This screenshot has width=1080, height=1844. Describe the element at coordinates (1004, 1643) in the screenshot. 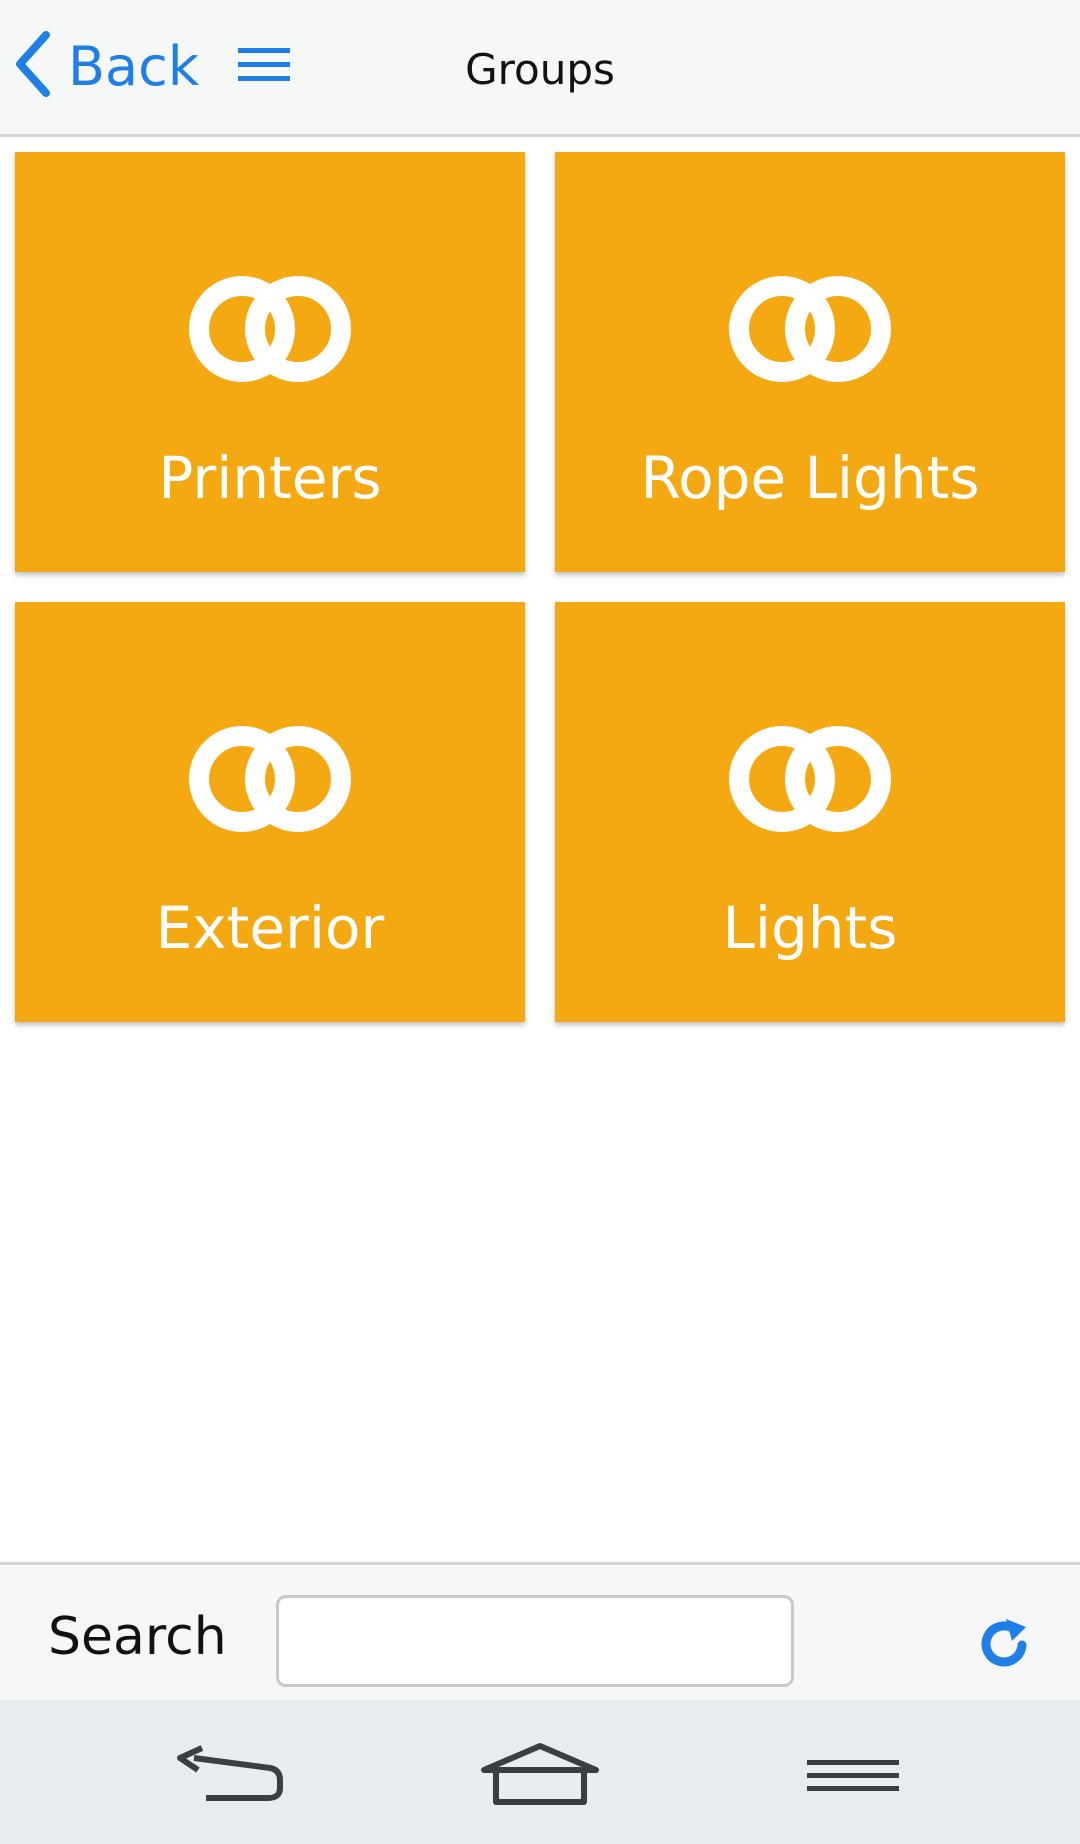

I see `refresh-button` at that location.